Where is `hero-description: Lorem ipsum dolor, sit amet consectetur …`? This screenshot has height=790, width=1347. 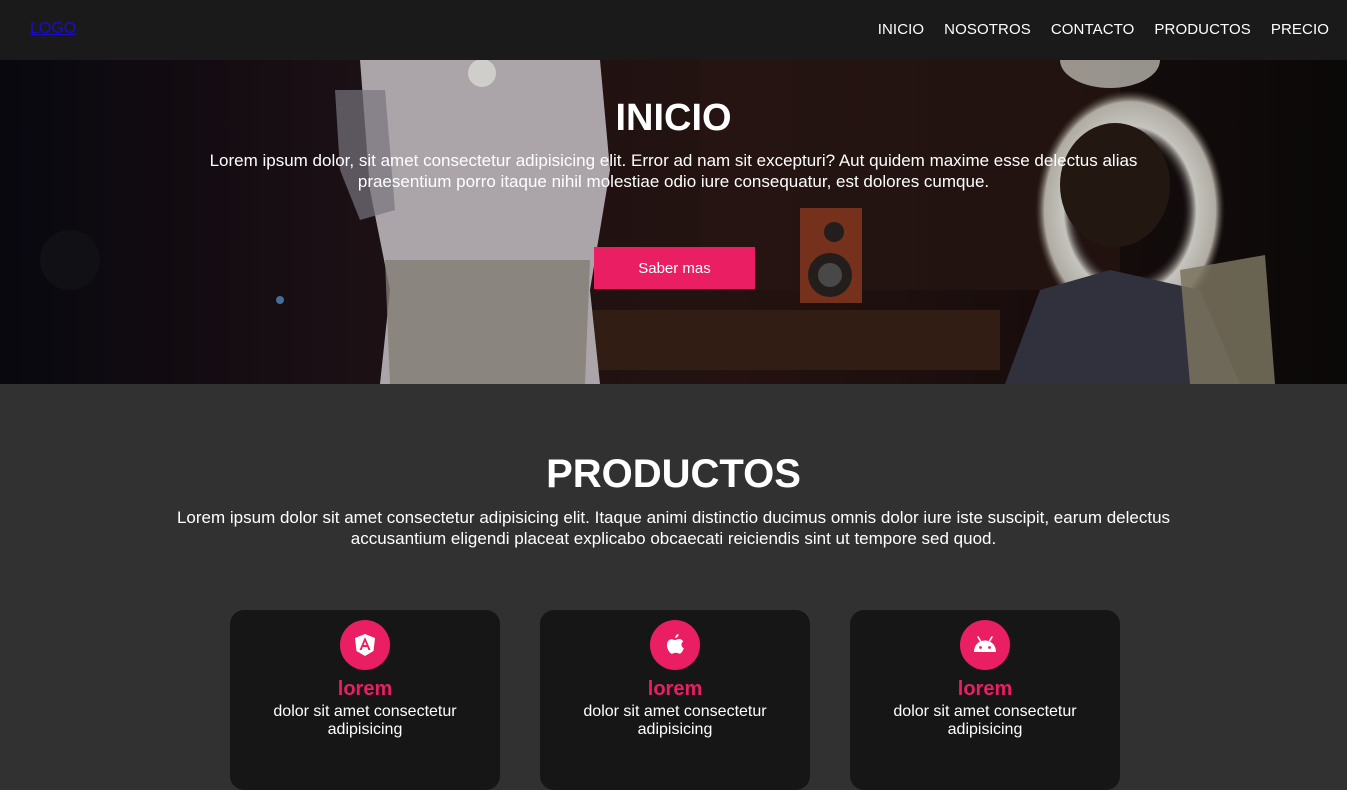 hero-description: Lorem ipsum dolor, sit amet consectetur … is located at coordinates (673, 171).